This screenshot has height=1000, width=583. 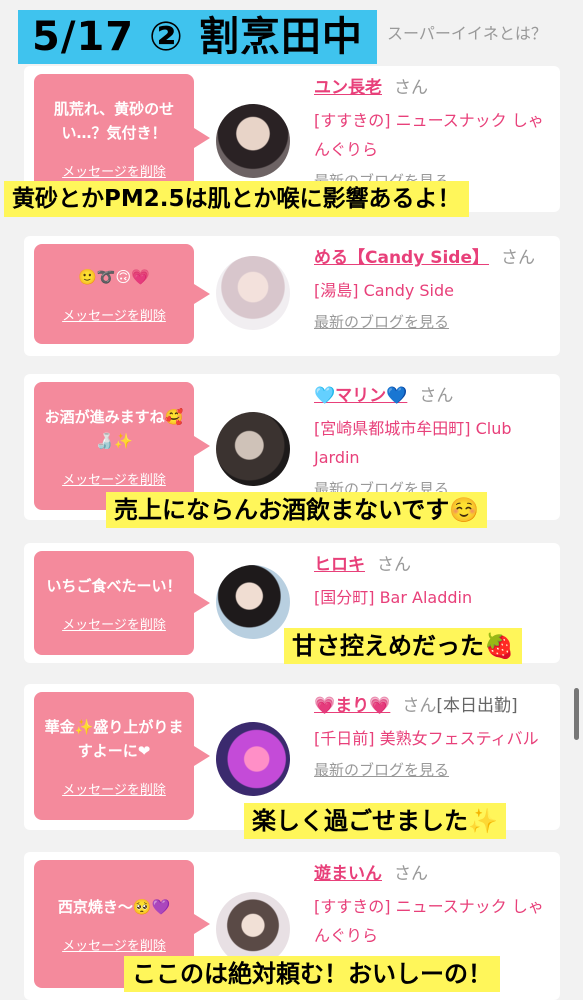 I want to click on message-text: 肌荒れ、黄砂のせい…？気付き！, so click(x=114, y=120).